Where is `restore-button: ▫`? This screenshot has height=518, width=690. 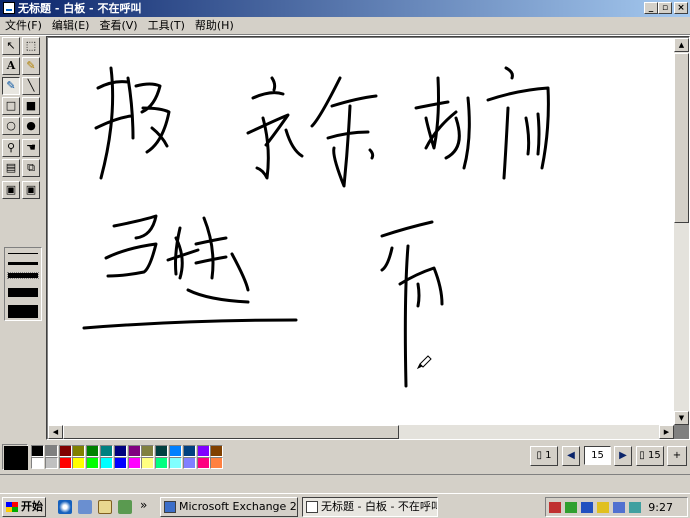
restore-button: ▫ is located at coordinates (665, 8).